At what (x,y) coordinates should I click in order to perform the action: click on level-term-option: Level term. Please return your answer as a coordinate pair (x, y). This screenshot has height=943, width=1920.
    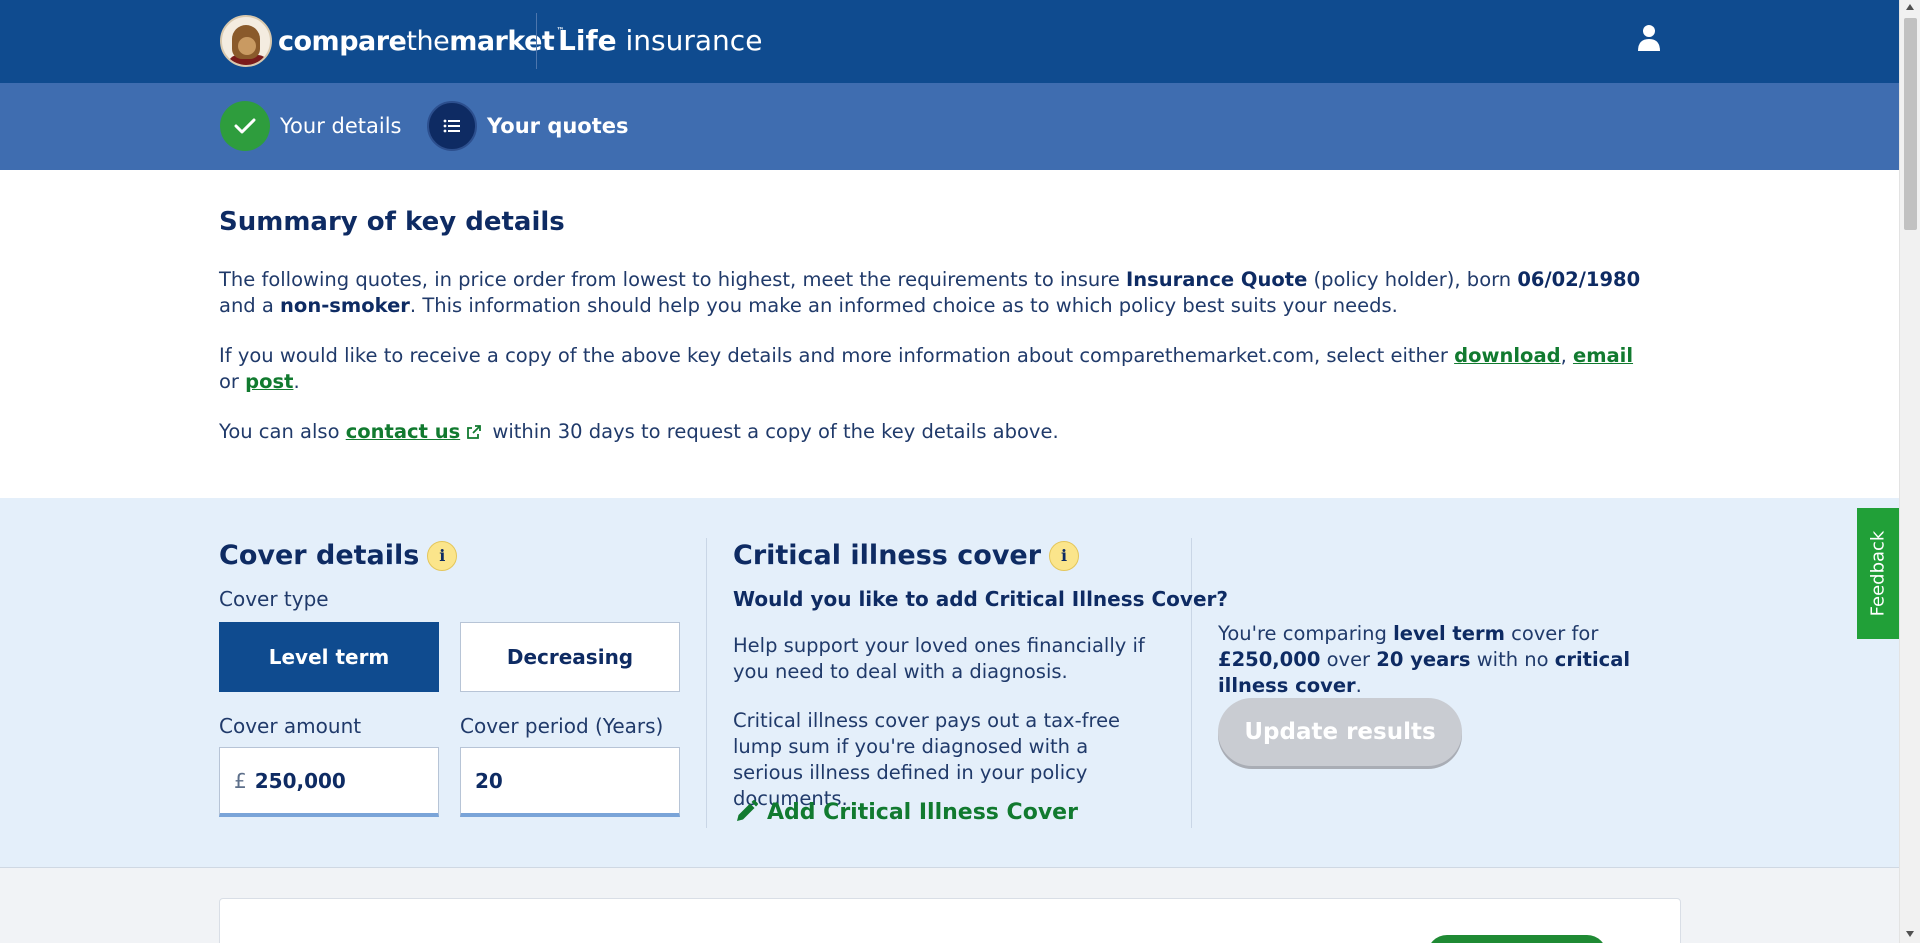
    Looking at the image, I should click on (329, 657).